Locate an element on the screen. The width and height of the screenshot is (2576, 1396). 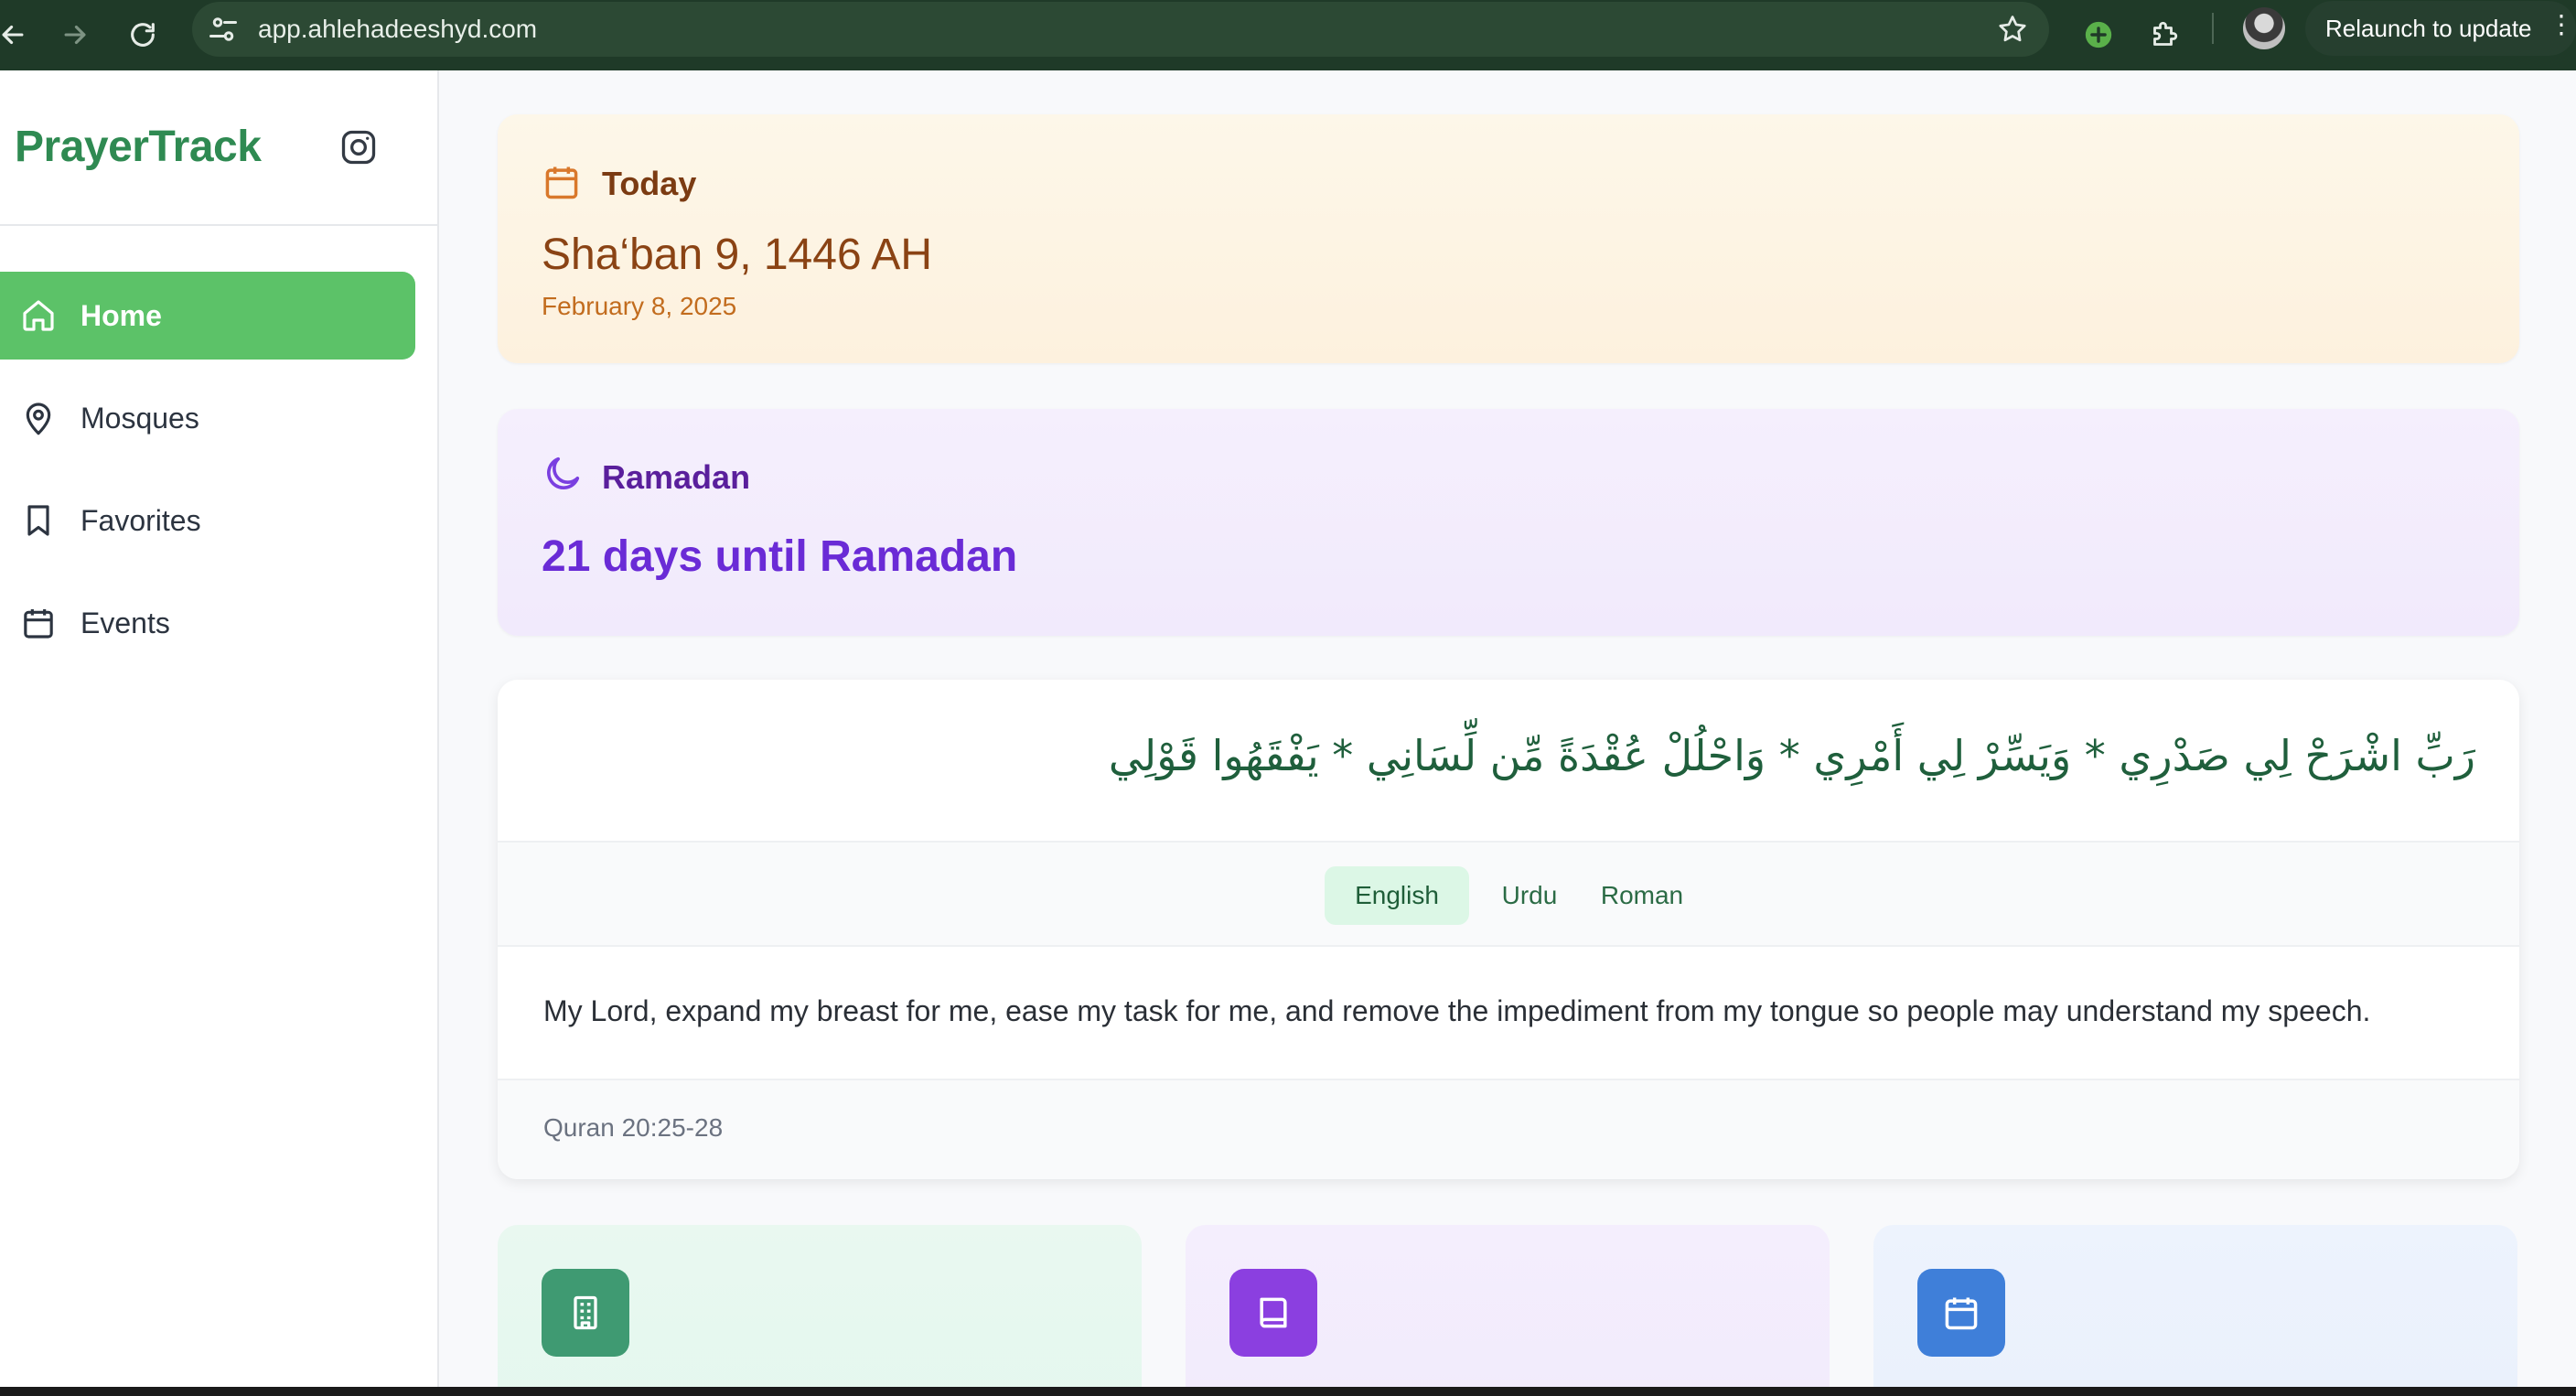
map-pin-icon is located at coordinates (38, 419).